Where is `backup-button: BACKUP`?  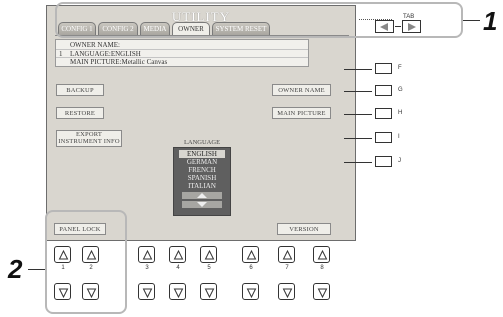 backup-button: BACKUP is located at coordinates (80, 90).